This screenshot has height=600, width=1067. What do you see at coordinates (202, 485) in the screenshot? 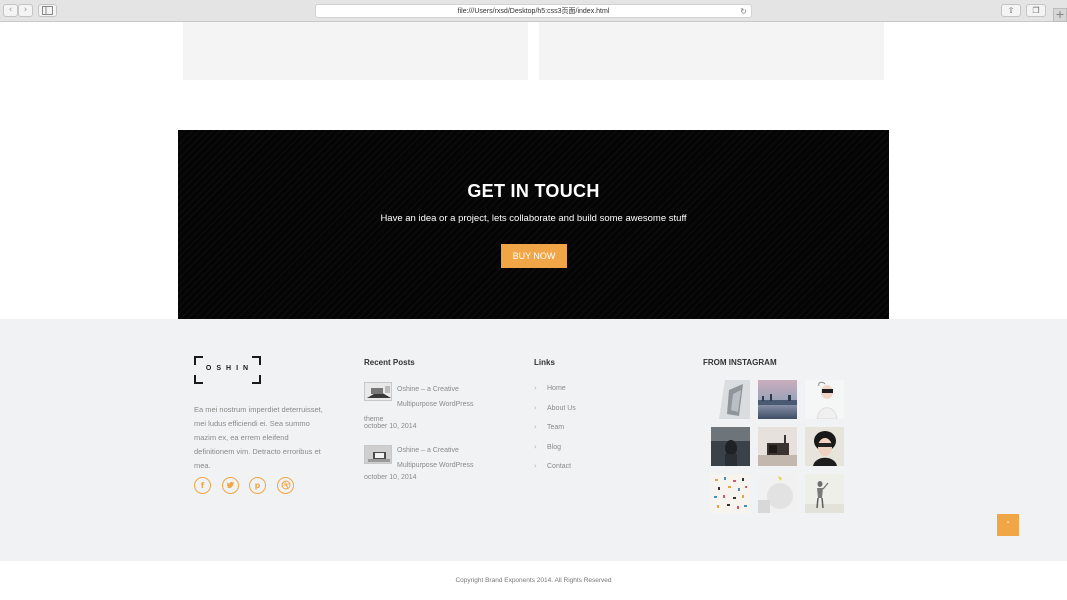
I see `facebook-icon: f` at bounding box center [202, 485].